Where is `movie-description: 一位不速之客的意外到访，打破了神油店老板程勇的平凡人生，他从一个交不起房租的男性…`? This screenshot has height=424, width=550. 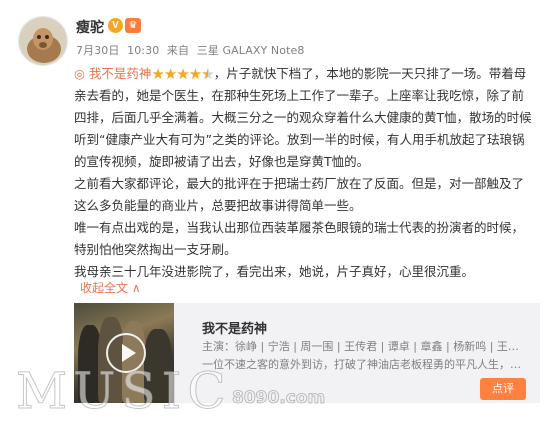
movie-description: 一位不速之客的意外到访，打破了神油店老板程勇的平凡人生，他从一个交不起房租的男性… is located at coordinates (365, 364).